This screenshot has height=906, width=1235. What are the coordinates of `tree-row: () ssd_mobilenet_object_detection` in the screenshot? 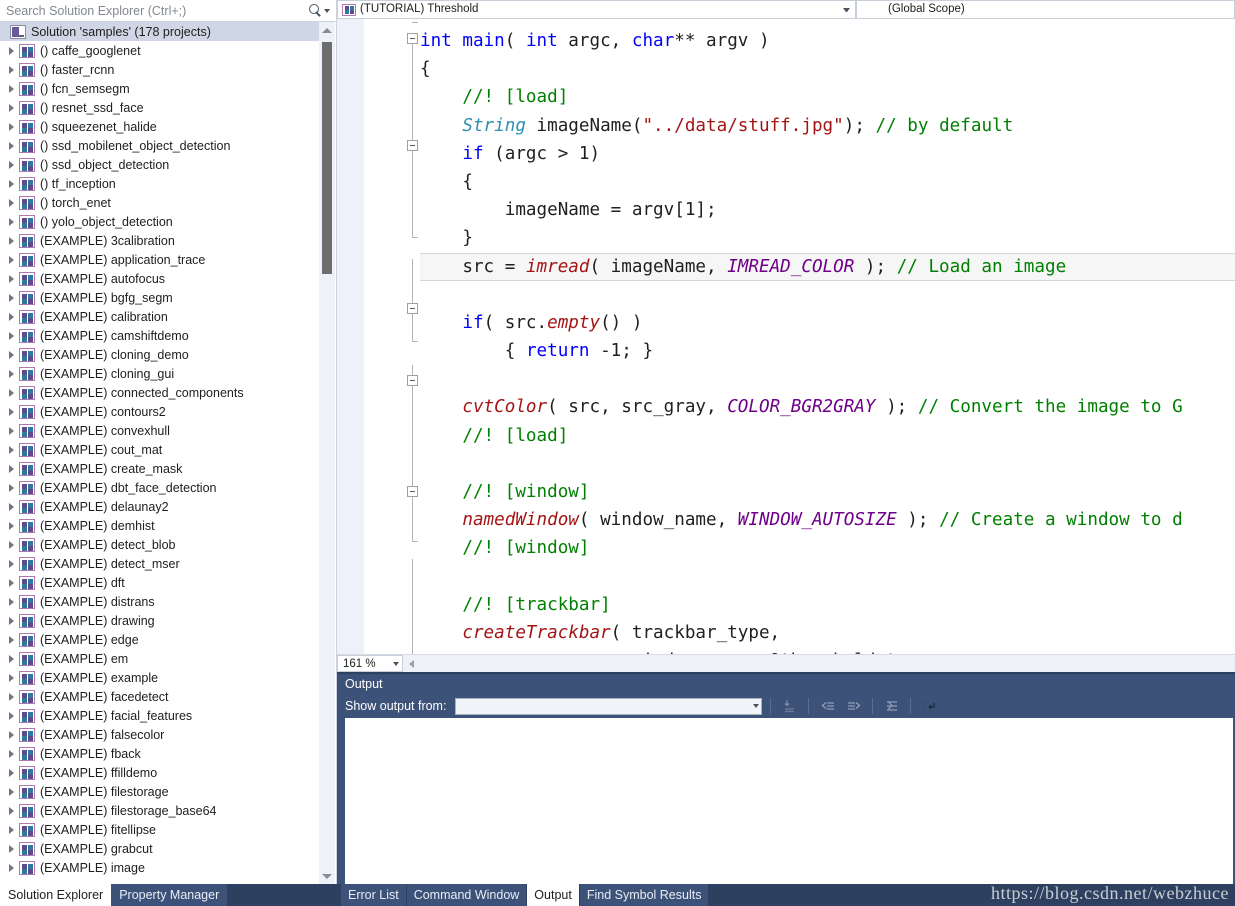 It's located at (159, 145).